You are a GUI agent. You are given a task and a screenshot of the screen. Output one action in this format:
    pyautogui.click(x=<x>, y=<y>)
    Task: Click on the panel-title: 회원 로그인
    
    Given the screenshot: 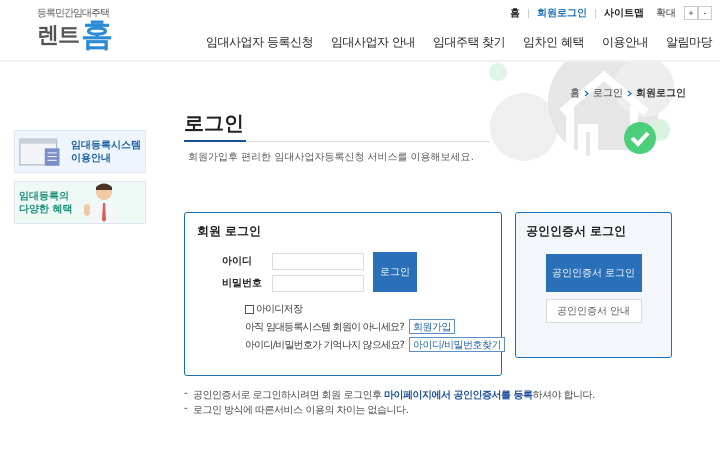 What is the action you would take?
    pyautogui.click(x=229, y=231)
    